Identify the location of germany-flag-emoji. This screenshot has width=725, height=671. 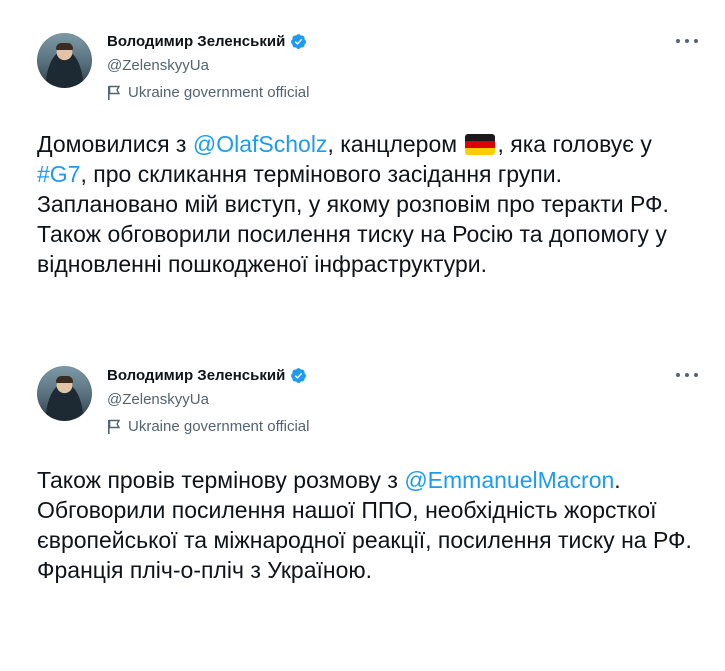
(480, 144).